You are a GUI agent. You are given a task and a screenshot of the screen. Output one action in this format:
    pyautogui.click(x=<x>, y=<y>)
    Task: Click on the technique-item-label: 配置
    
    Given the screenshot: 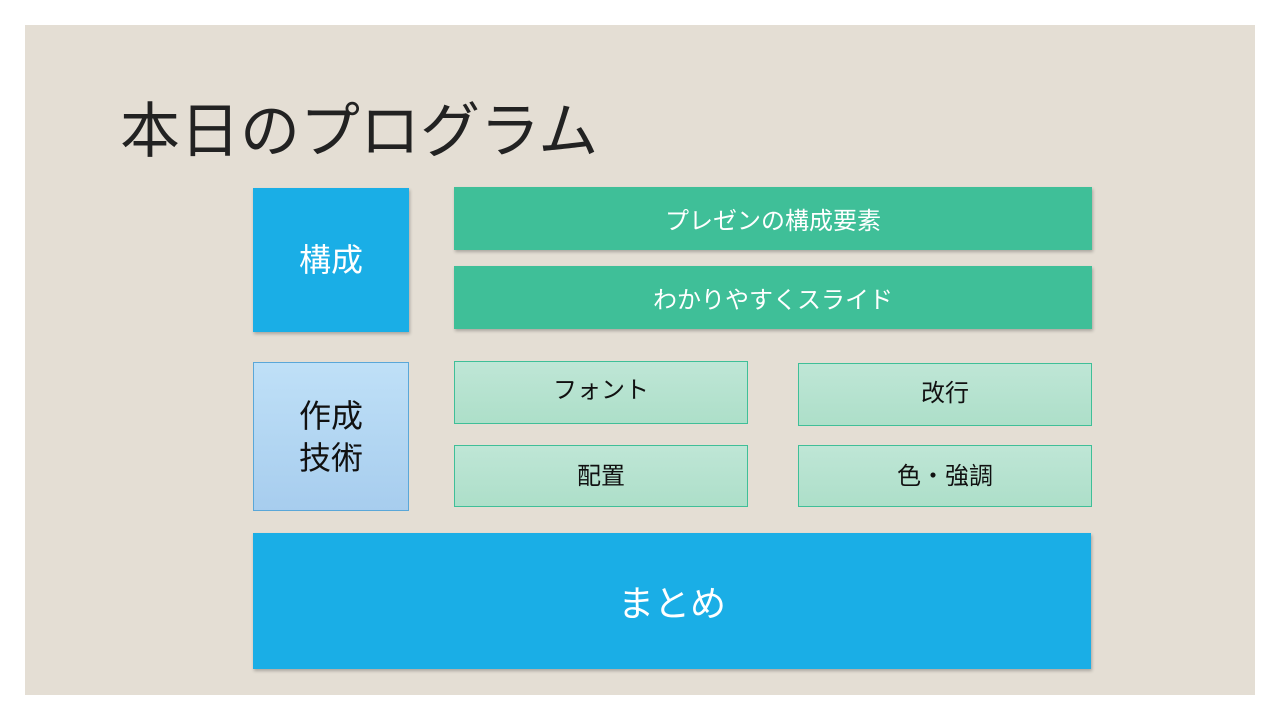 What is the action you would take?
    pyautogui.click(x=601, y=475)
    